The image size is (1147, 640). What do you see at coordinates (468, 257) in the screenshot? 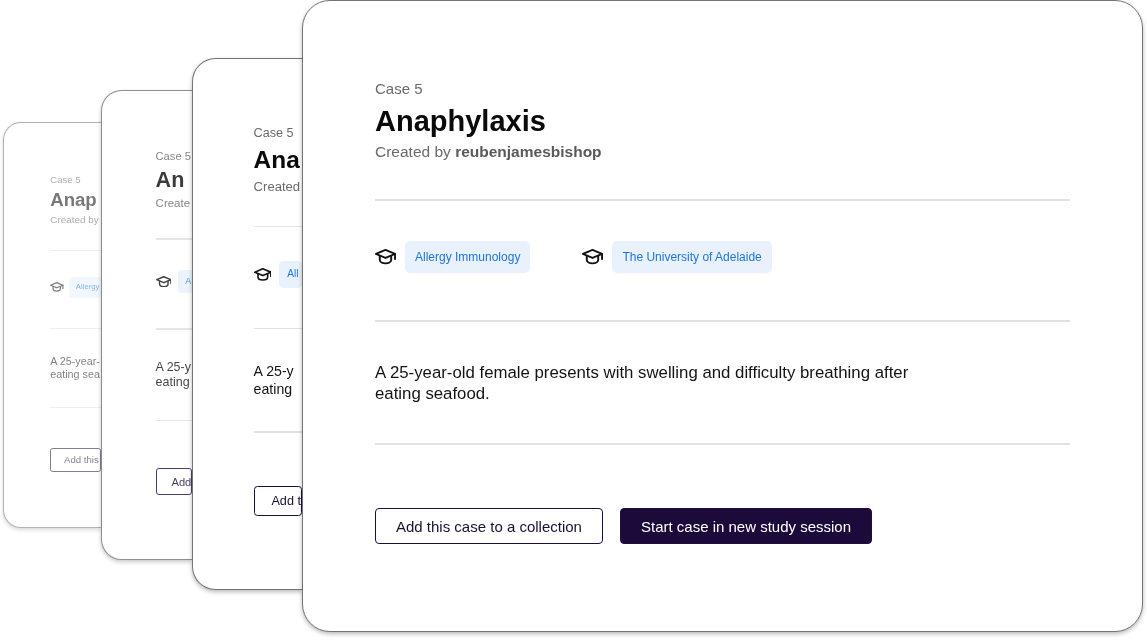
I see `category-tag: Allergy Immunology` at bounding box center [468, 257].